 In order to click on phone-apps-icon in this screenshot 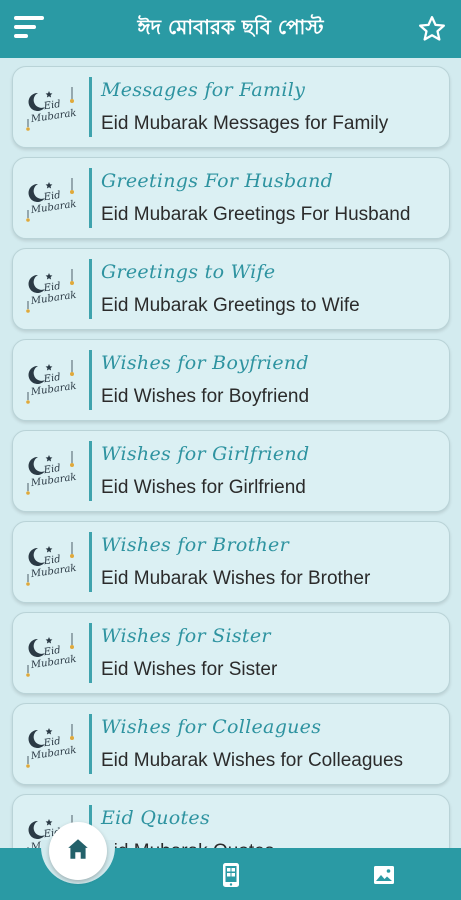, I will do `click(231, 875)`.